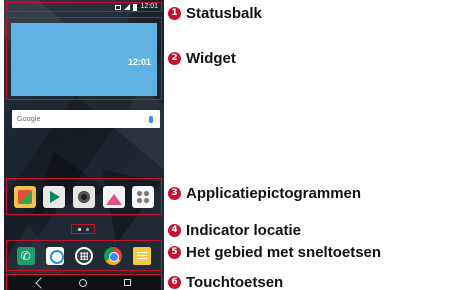 The image size is (460, 290). I want to click on status-time: 12:01, so click(149, 6).